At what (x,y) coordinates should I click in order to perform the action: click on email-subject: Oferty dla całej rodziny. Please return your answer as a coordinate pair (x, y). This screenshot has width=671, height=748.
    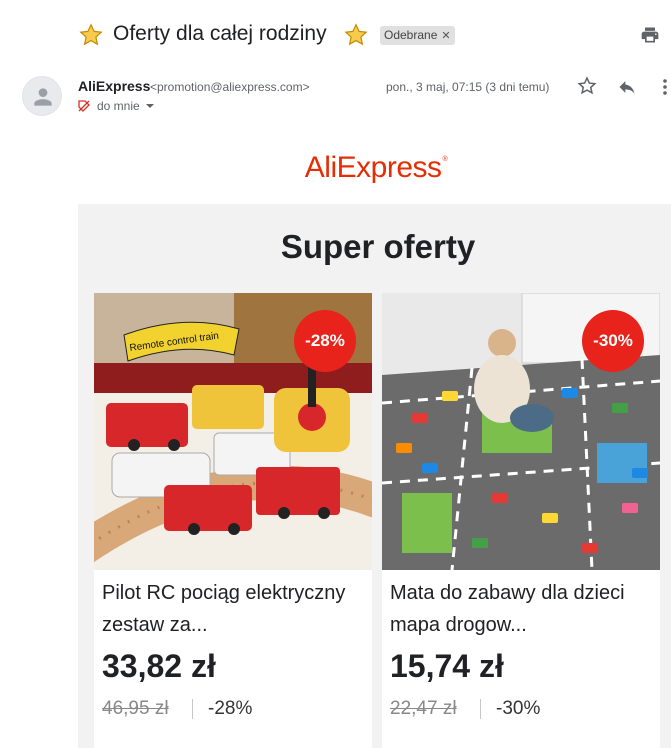
    Looking at the image, I should click on (220, 33).